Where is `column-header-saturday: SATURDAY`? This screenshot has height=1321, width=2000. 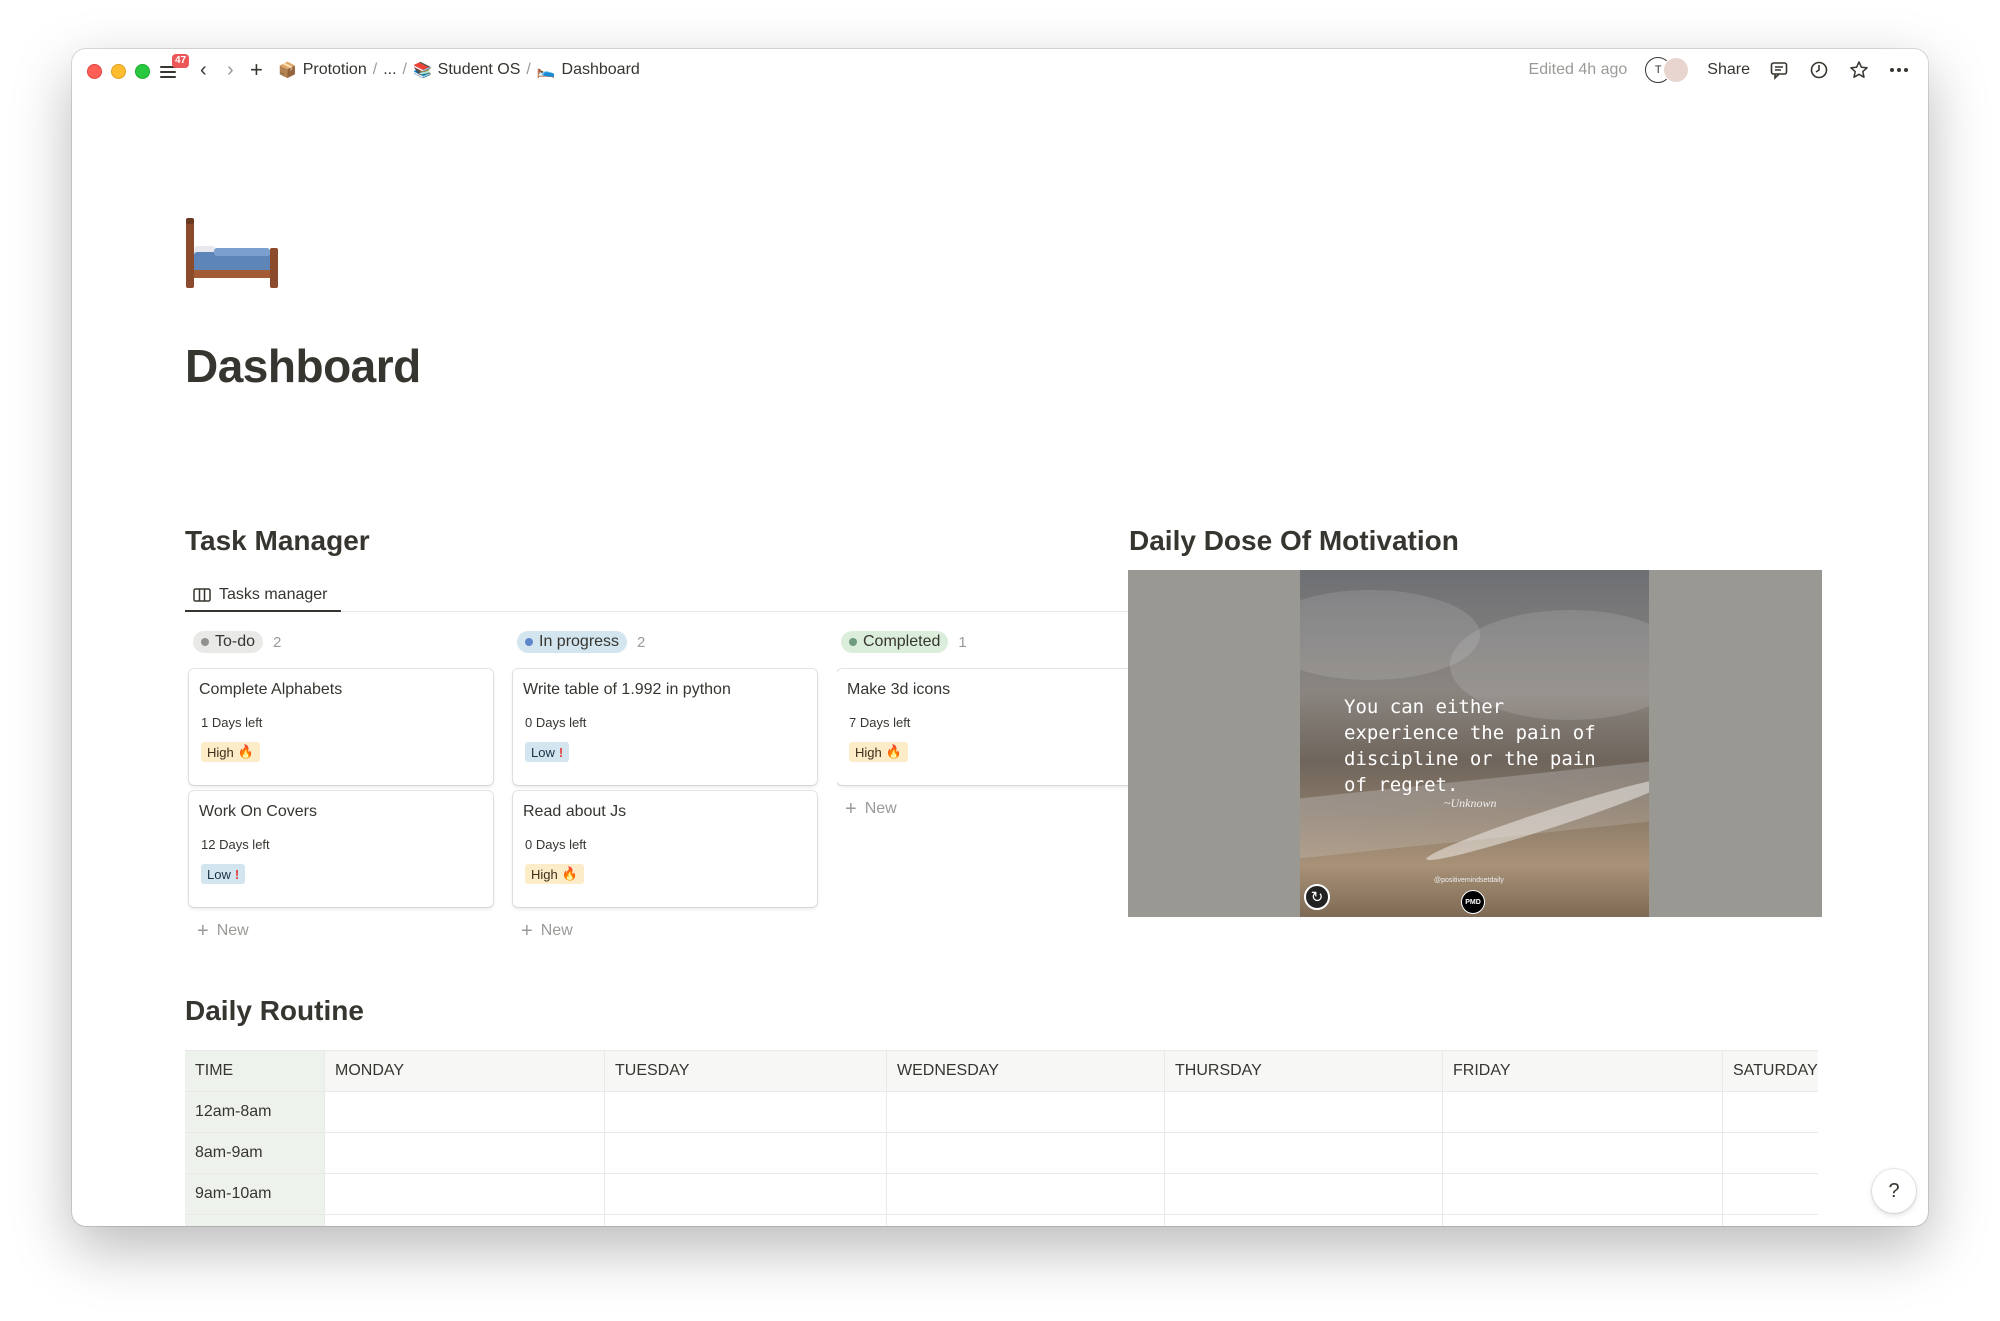 column-header-saturday: SATURDAY is located at coordinates (1770, 1071).